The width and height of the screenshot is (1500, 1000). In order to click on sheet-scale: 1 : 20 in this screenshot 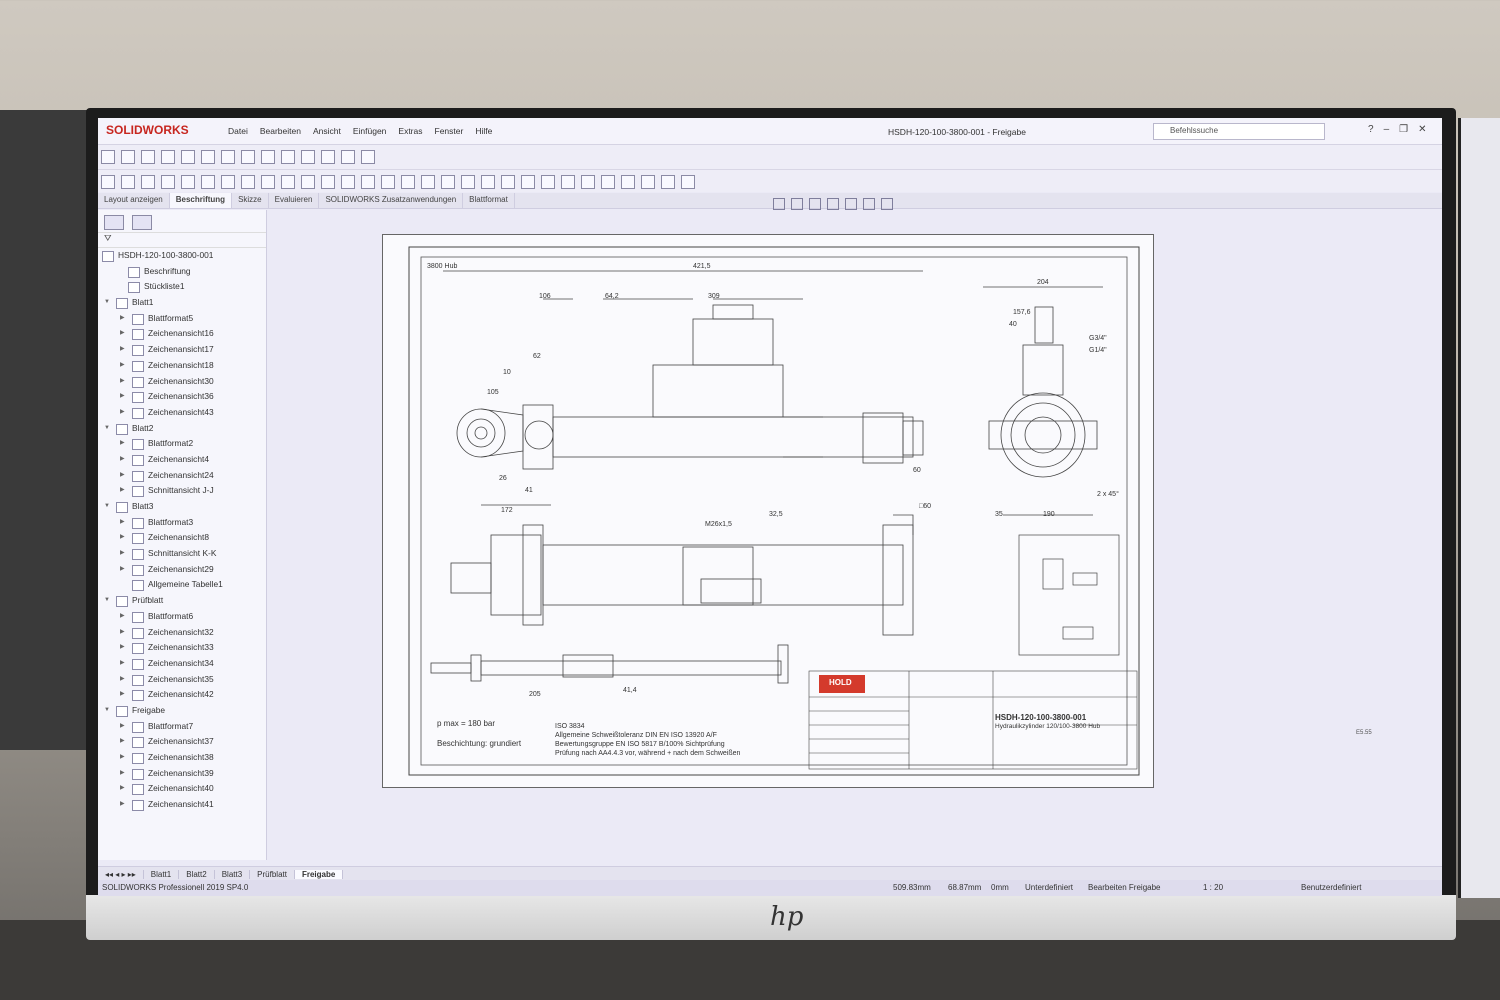, I will do `click(1213, 887)`.